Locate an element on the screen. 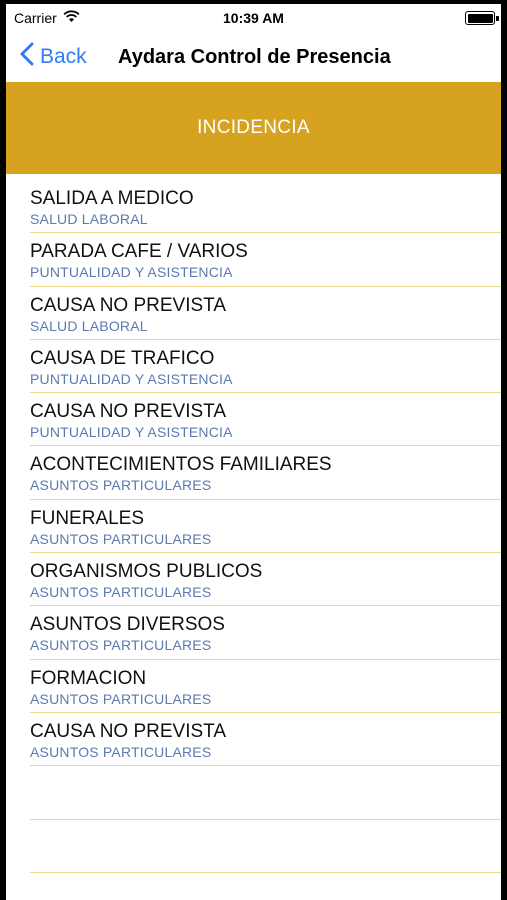 This screenshot has height=900, width=507. status-bar: Carrier 10:39 AM is located at coordinates (253, 18).